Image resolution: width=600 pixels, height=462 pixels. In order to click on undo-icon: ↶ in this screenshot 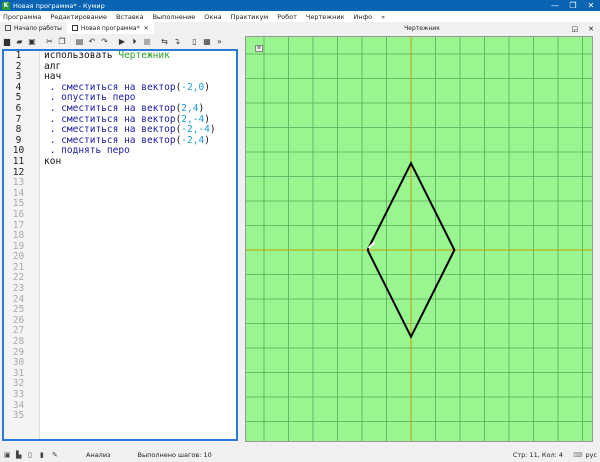, I will do `click(92, 42)`.